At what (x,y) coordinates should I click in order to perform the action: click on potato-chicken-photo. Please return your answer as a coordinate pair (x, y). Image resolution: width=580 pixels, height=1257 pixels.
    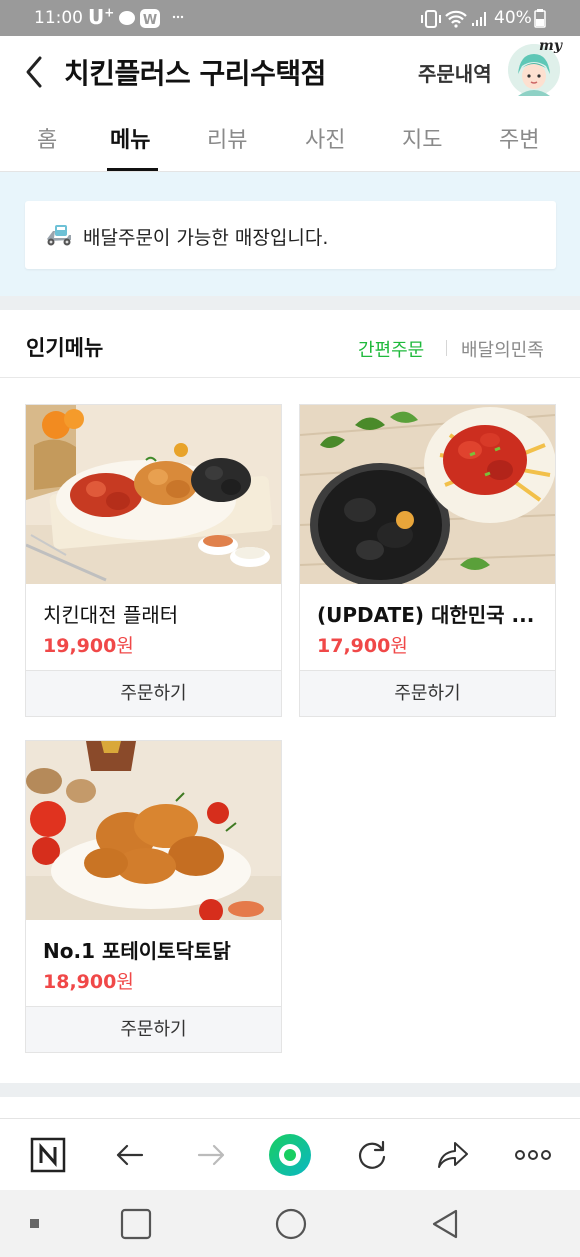
    Looking at the image, I should click on (153, 830).